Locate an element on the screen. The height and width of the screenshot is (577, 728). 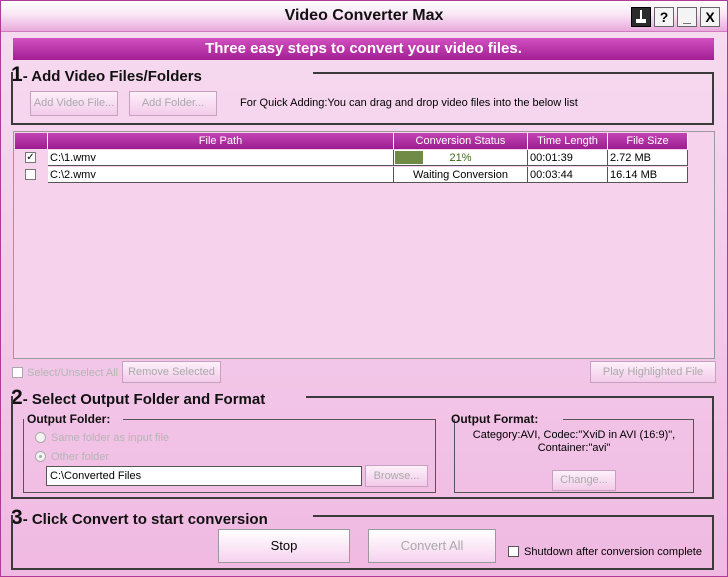
stop-button: Stop is located at coordinates (284, 546).